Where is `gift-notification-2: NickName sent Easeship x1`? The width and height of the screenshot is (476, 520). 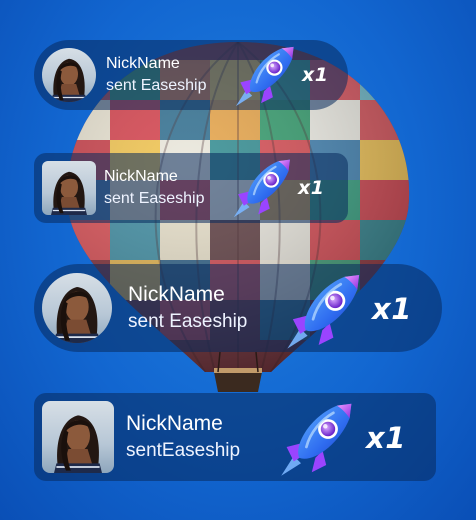
gift-notification-2: NickName sent Easeship x1 is located at coordinates (191, 188).